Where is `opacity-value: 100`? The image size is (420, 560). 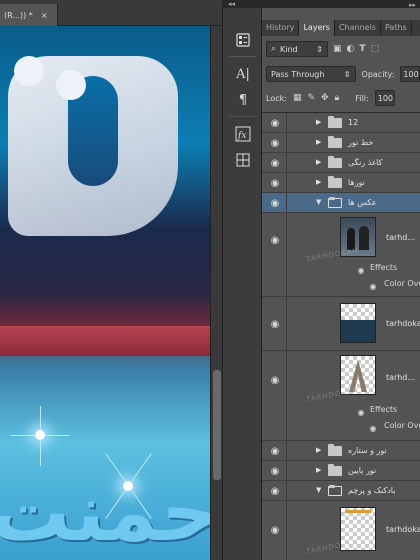 opacity-value: 100 is located at coordinates (411, 74).